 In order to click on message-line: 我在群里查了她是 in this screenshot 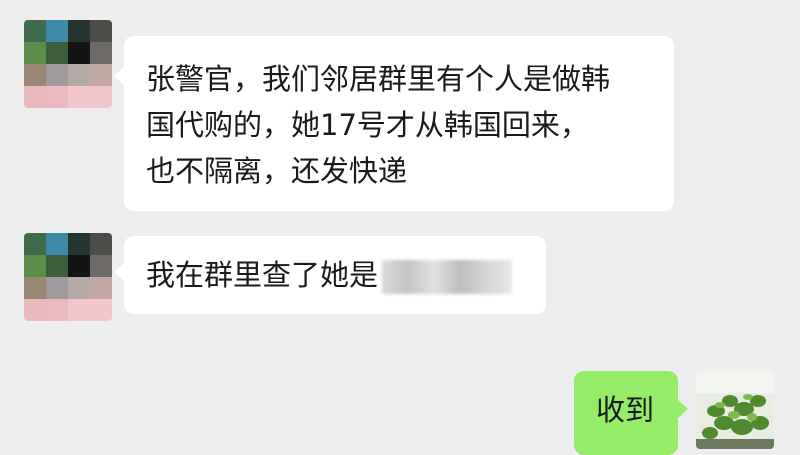, I will do `click(334, 275)`.